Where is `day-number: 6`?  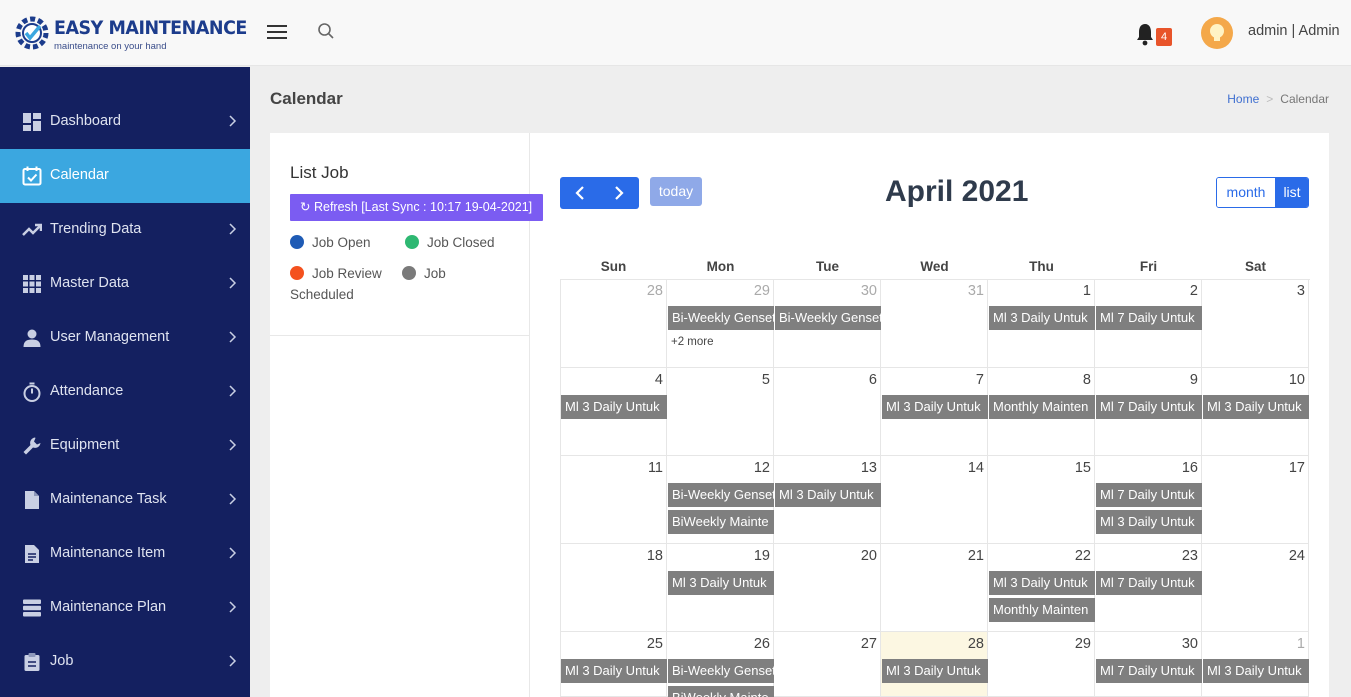 day-number: 6 is located at coordinates (857, 380).